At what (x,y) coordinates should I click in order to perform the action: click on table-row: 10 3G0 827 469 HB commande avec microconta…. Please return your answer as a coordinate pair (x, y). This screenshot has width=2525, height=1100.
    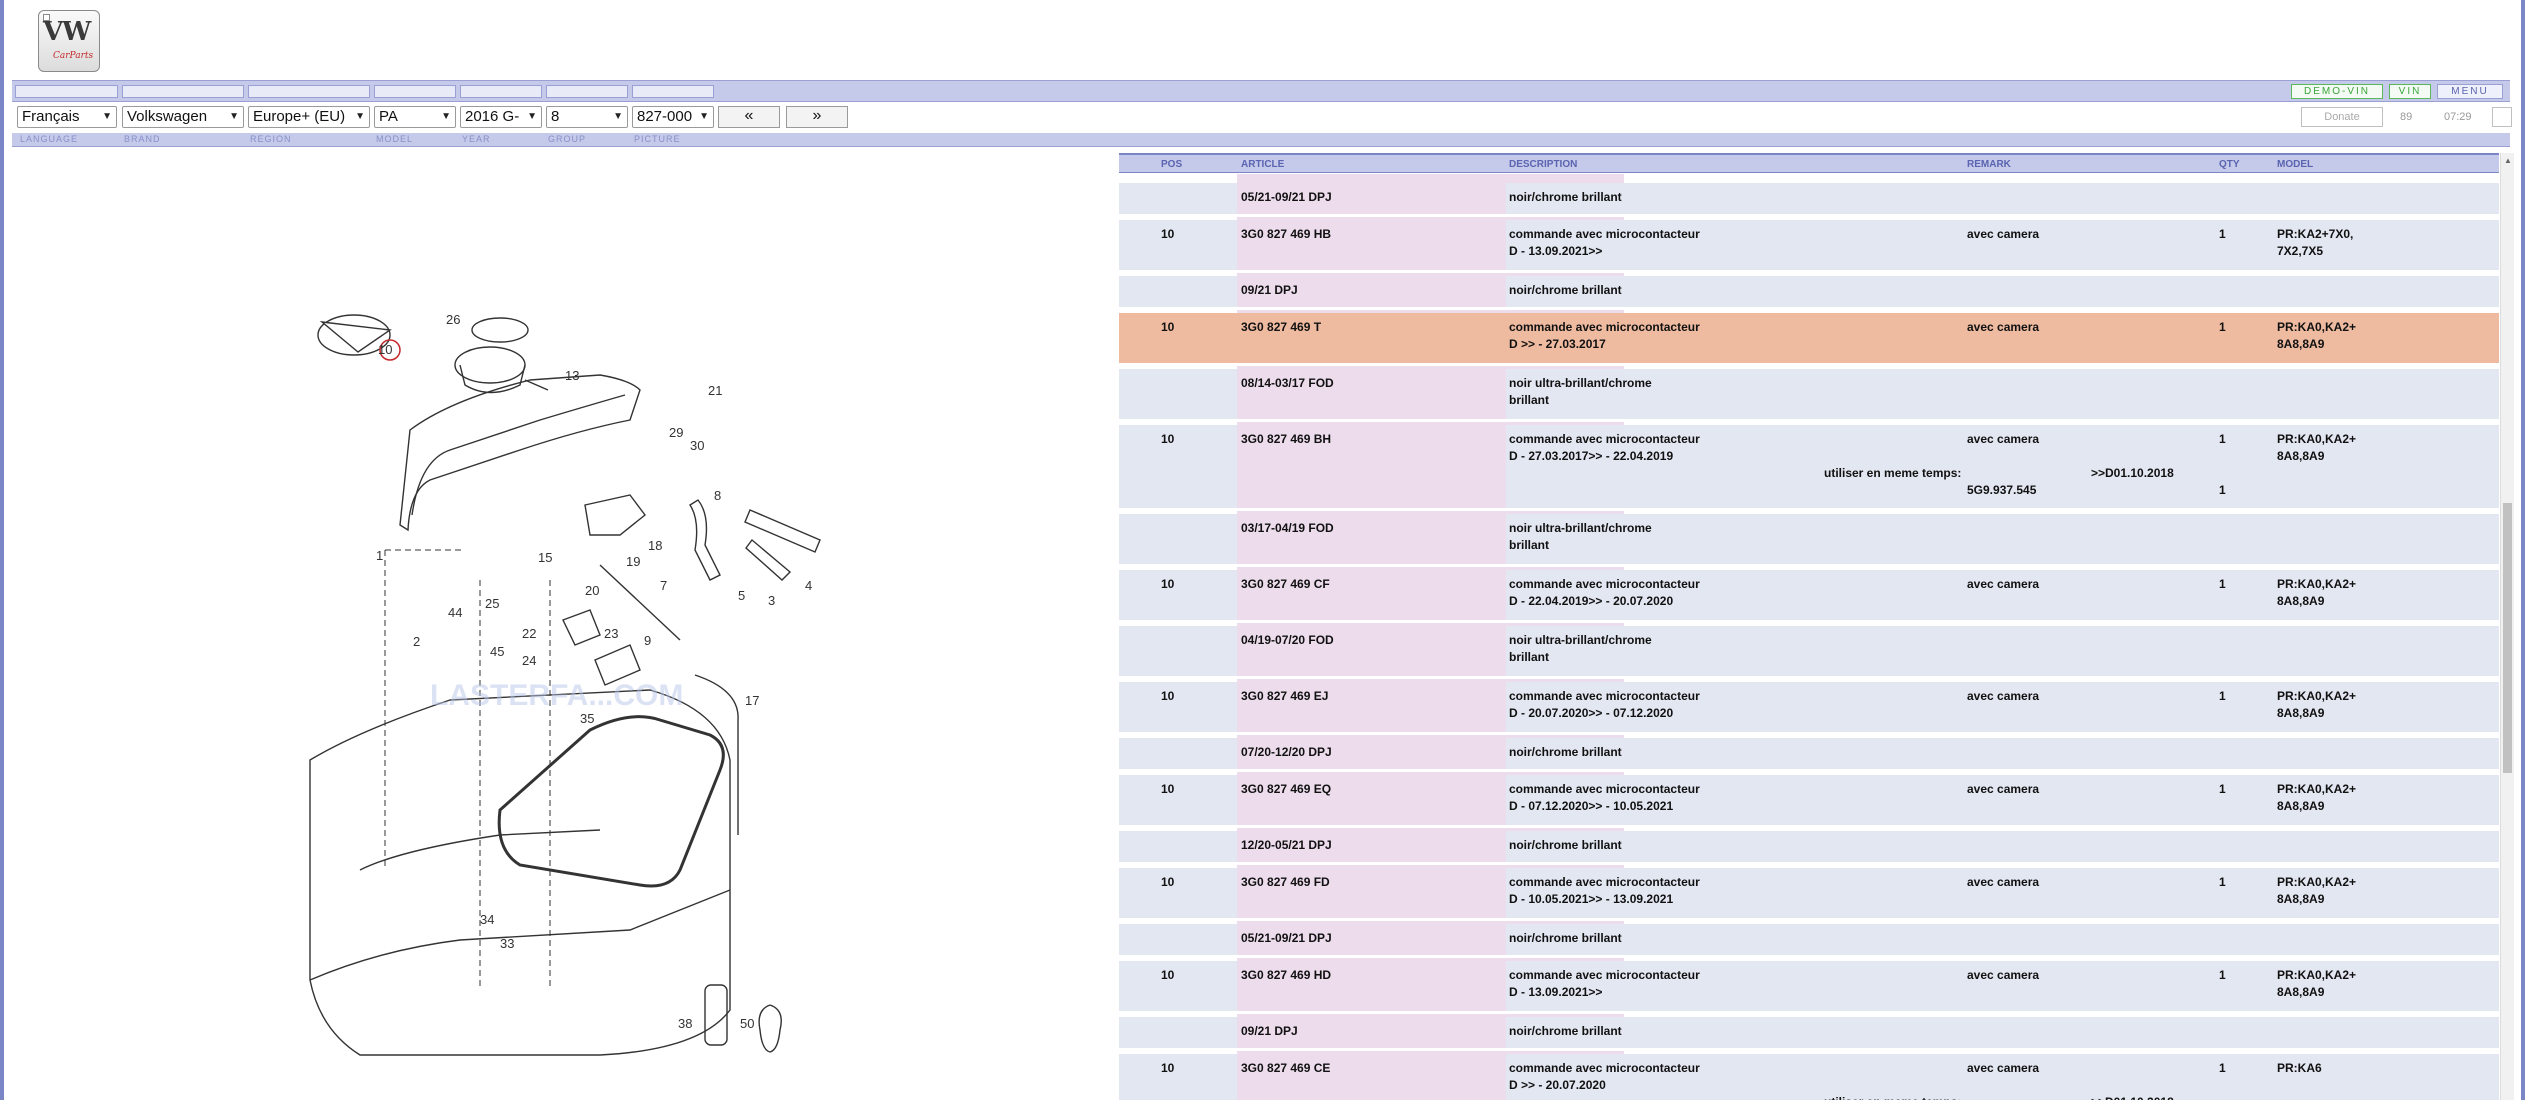
    Looking at the image, I should click on (1809, 246).